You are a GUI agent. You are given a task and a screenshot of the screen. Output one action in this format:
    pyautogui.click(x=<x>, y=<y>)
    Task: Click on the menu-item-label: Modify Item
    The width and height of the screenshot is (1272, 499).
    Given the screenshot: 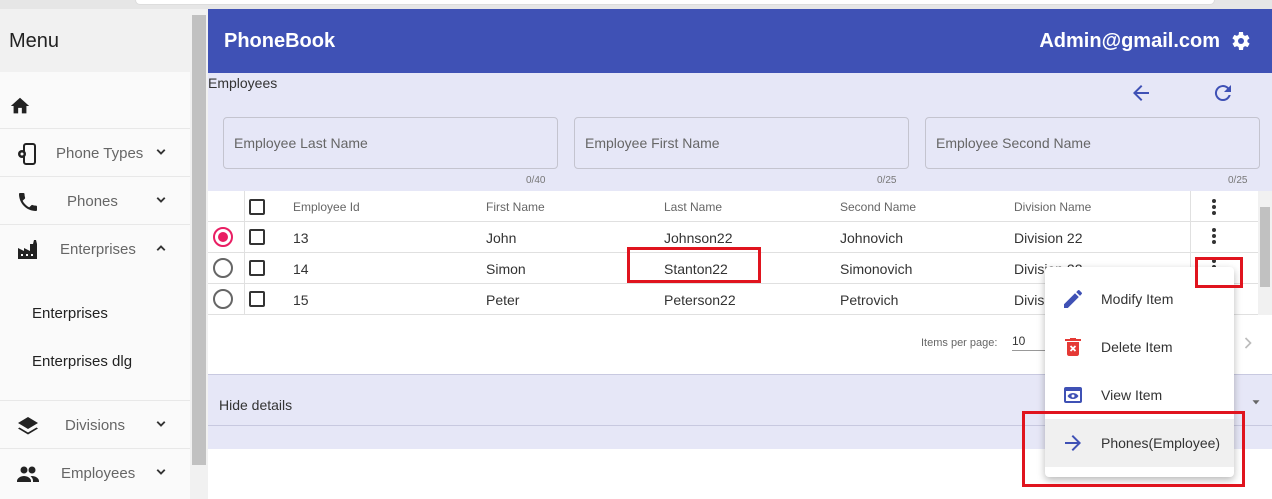 What is the action you would take?
    pyautogui.click(x=1137, y=299)
    